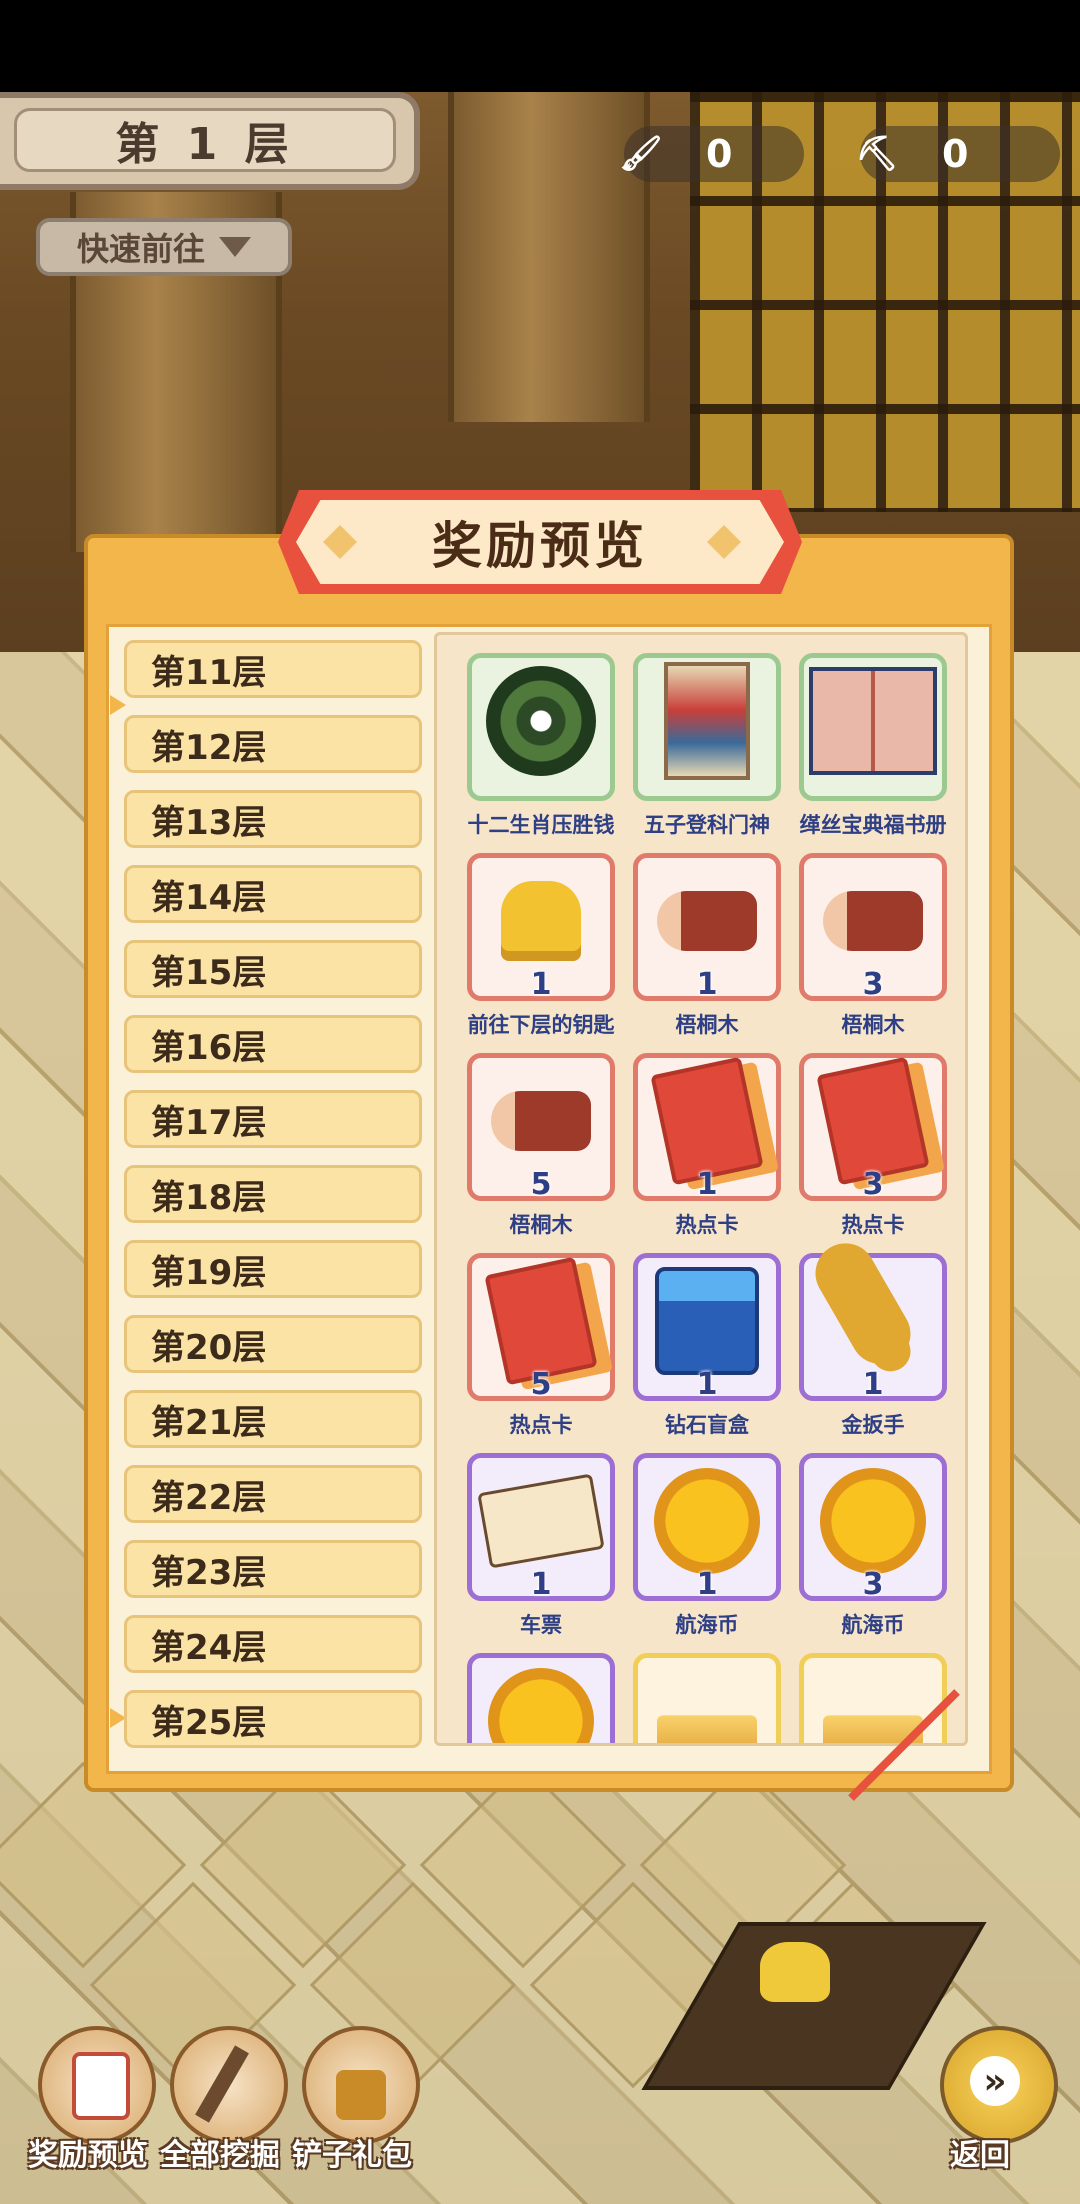 The height and width of the screenshot is (2204, 1080). Describe the element at coordinates (707, 1425) in the screenshot. I see `reward-name: 钻石盲盒` at that location.